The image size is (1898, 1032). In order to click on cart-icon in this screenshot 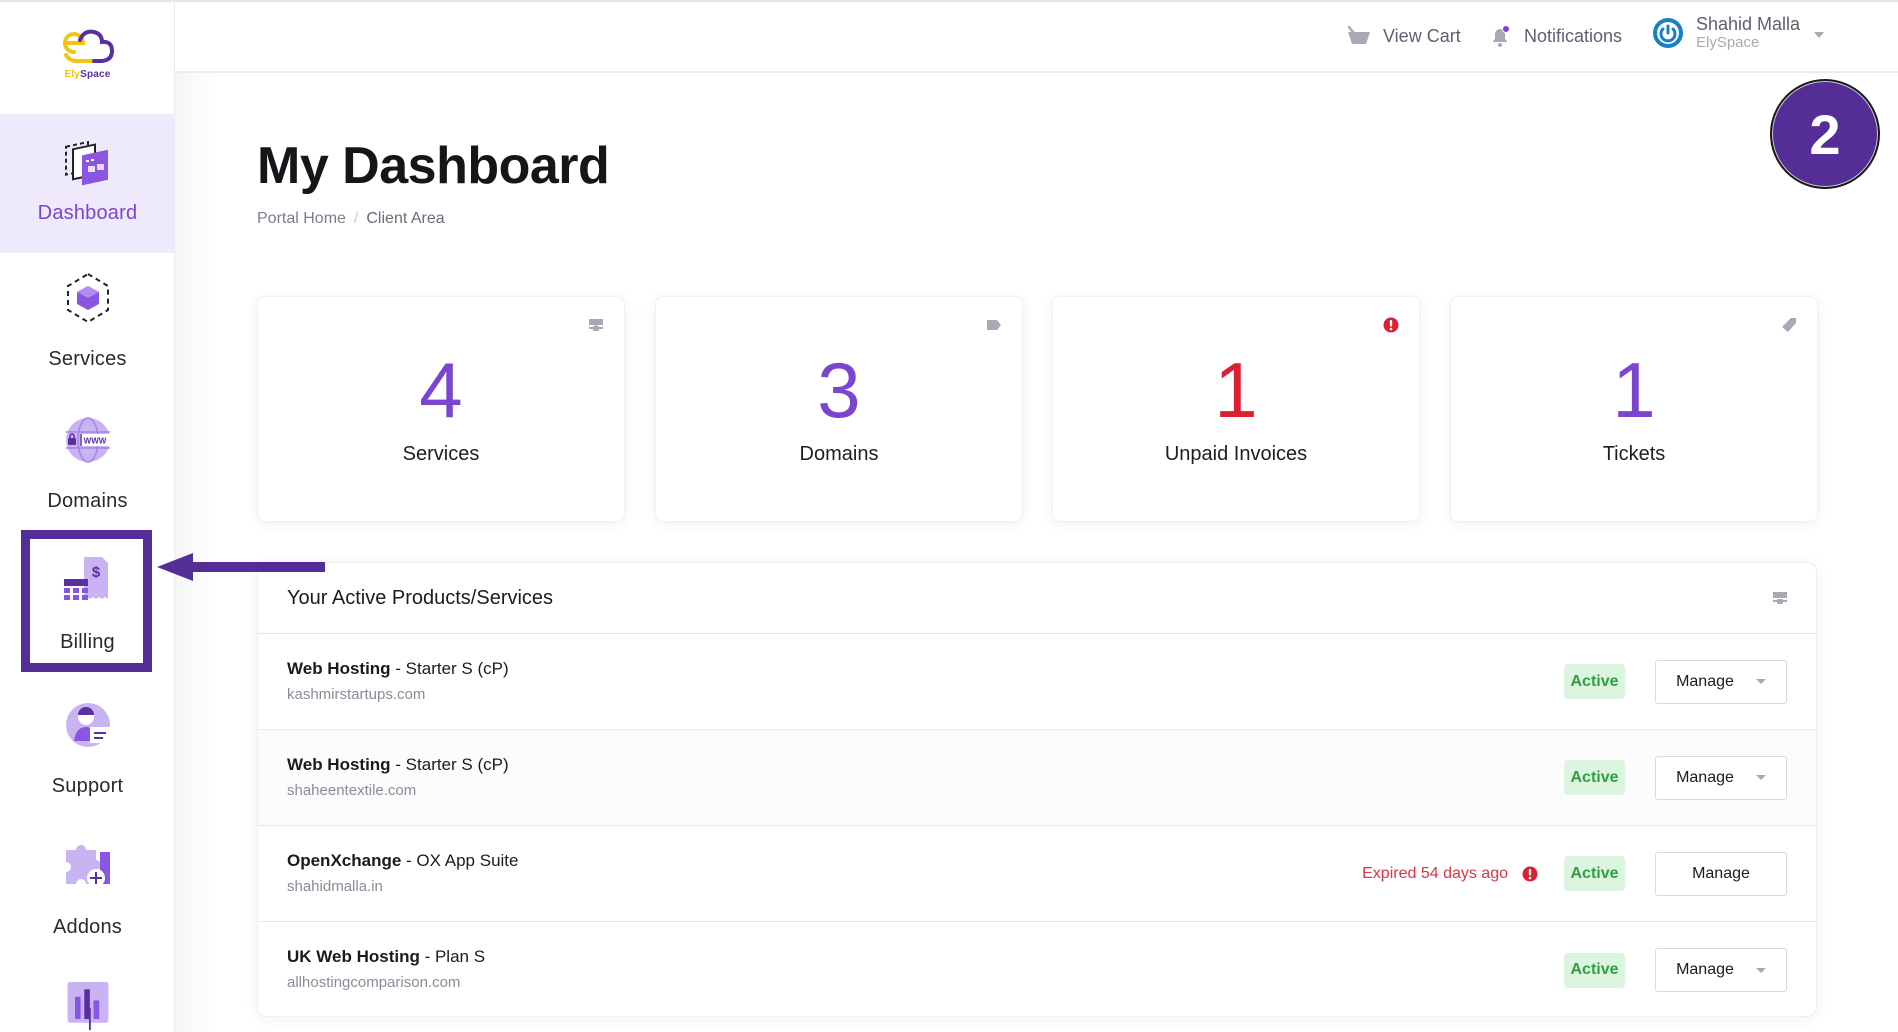, I will do `click(1358, 35)`.